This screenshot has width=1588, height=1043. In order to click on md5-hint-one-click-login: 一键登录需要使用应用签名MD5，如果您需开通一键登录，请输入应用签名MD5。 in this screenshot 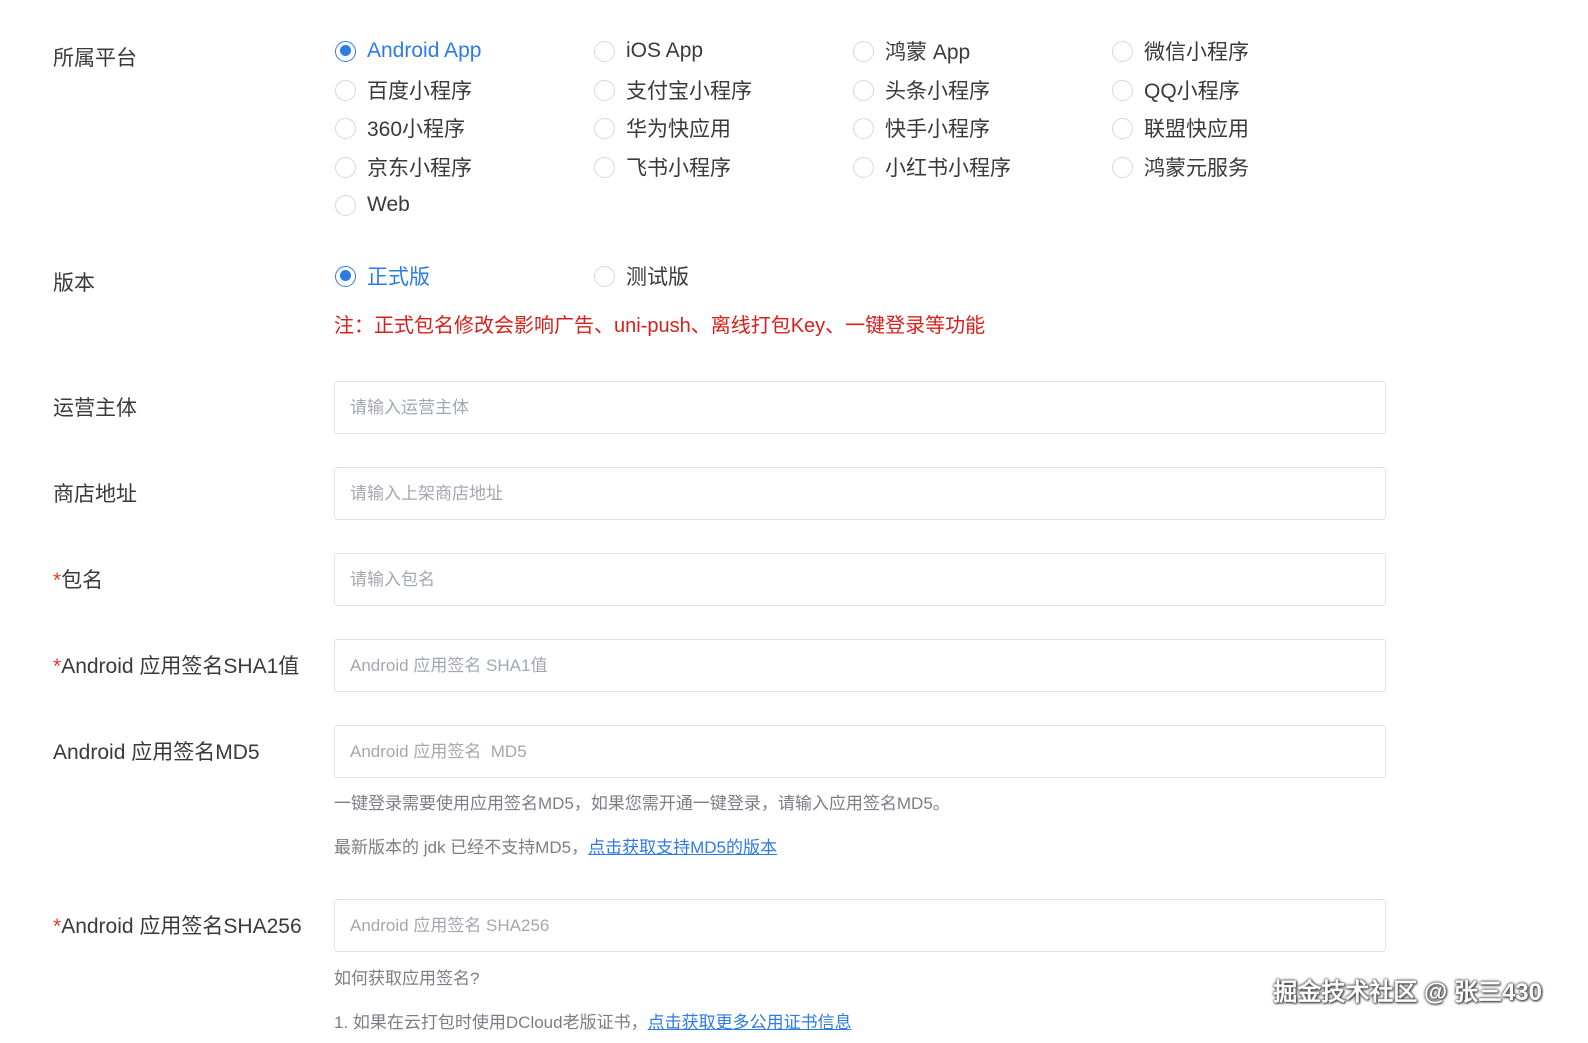, I will do `click(642, 803)`.